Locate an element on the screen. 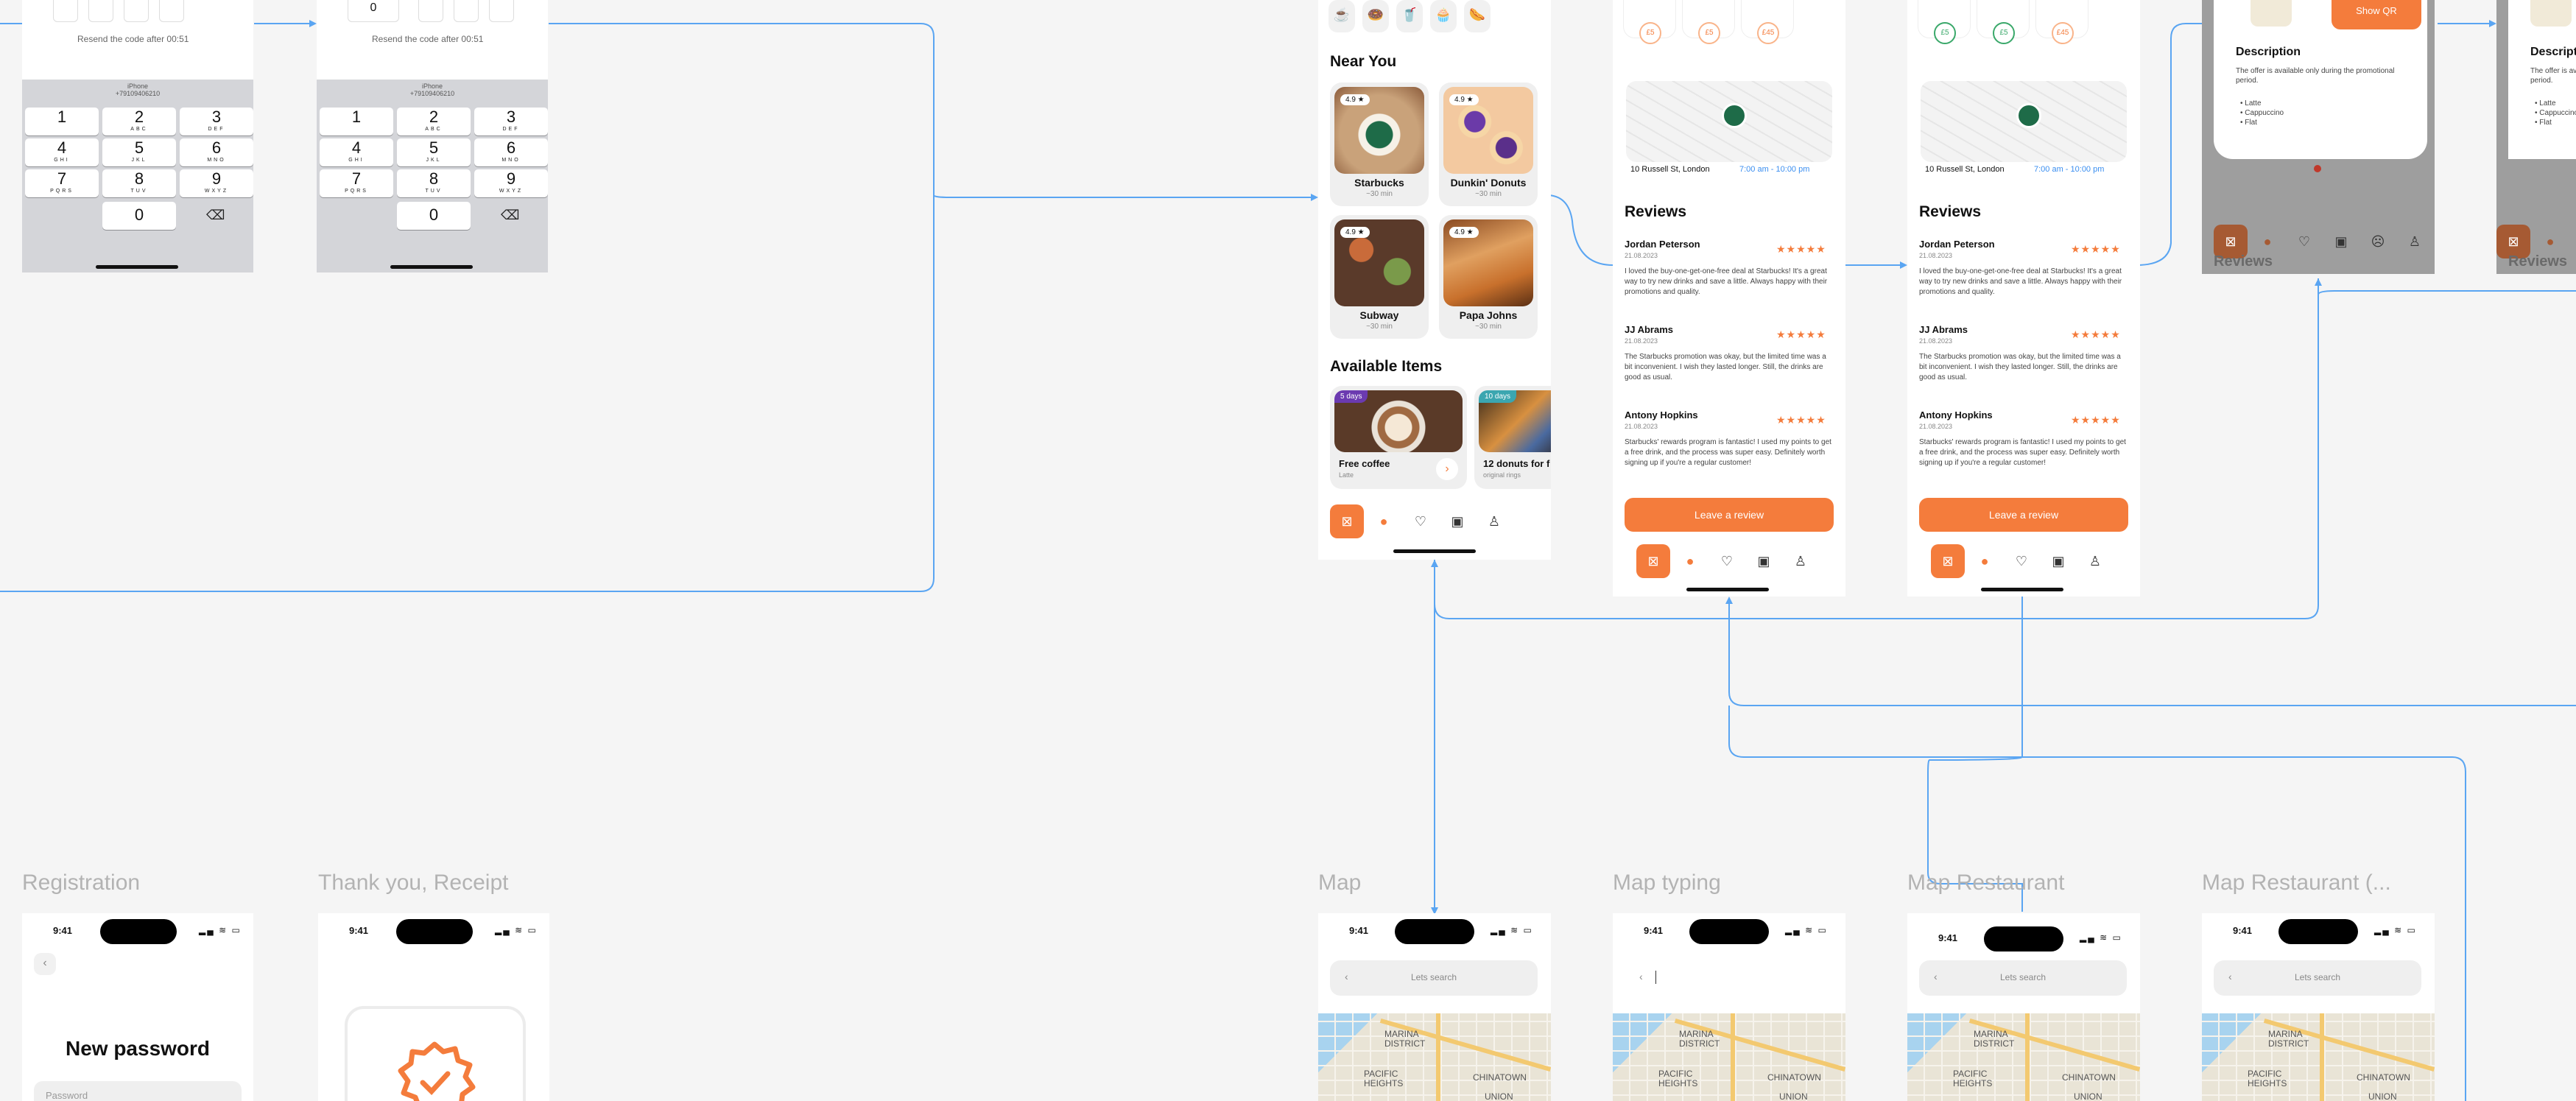  coupon-icon: ⊠ is located at coordinates (1653, 561).